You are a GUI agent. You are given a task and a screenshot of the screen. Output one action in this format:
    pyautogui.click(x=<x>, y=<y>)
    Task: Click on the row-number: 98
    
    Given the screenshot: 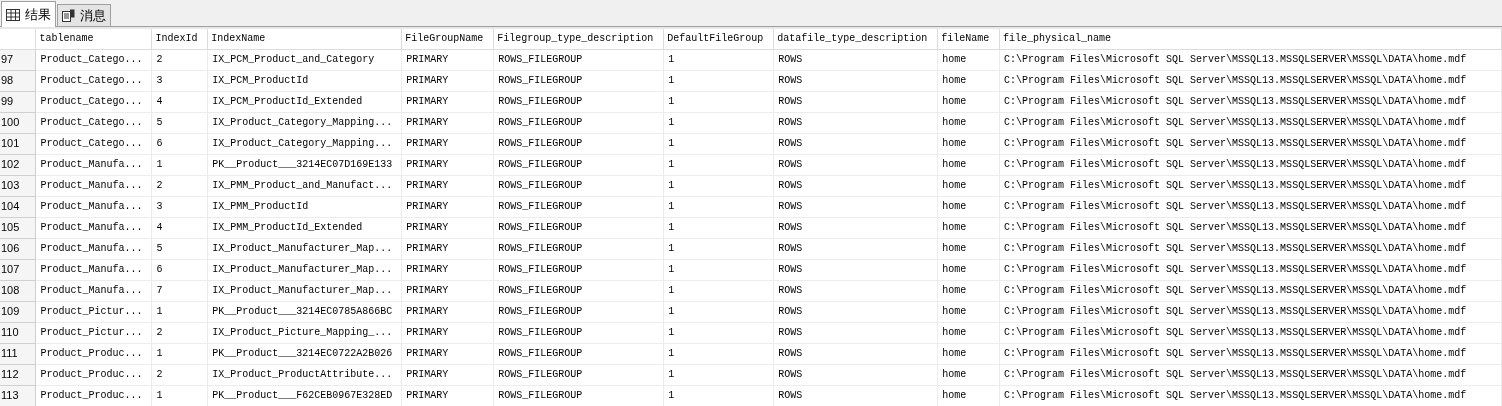 What is the action you would take?
    pyautogui.click(x=18, y=80)
    